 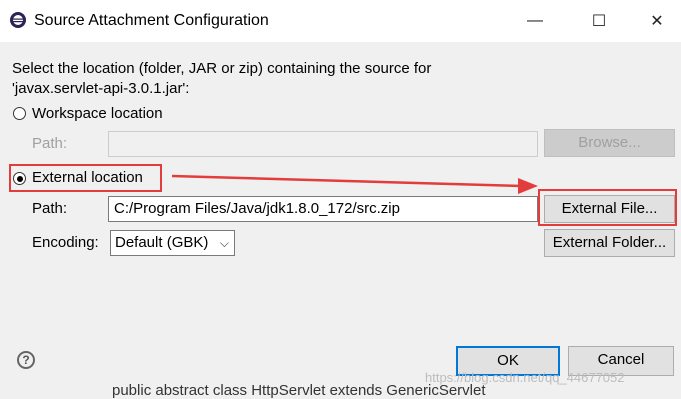 What do you see at coordinates (224, 243) in the screenshot?
I see `chevron-down-icon: ⌵` at bounding box center [224, 243].